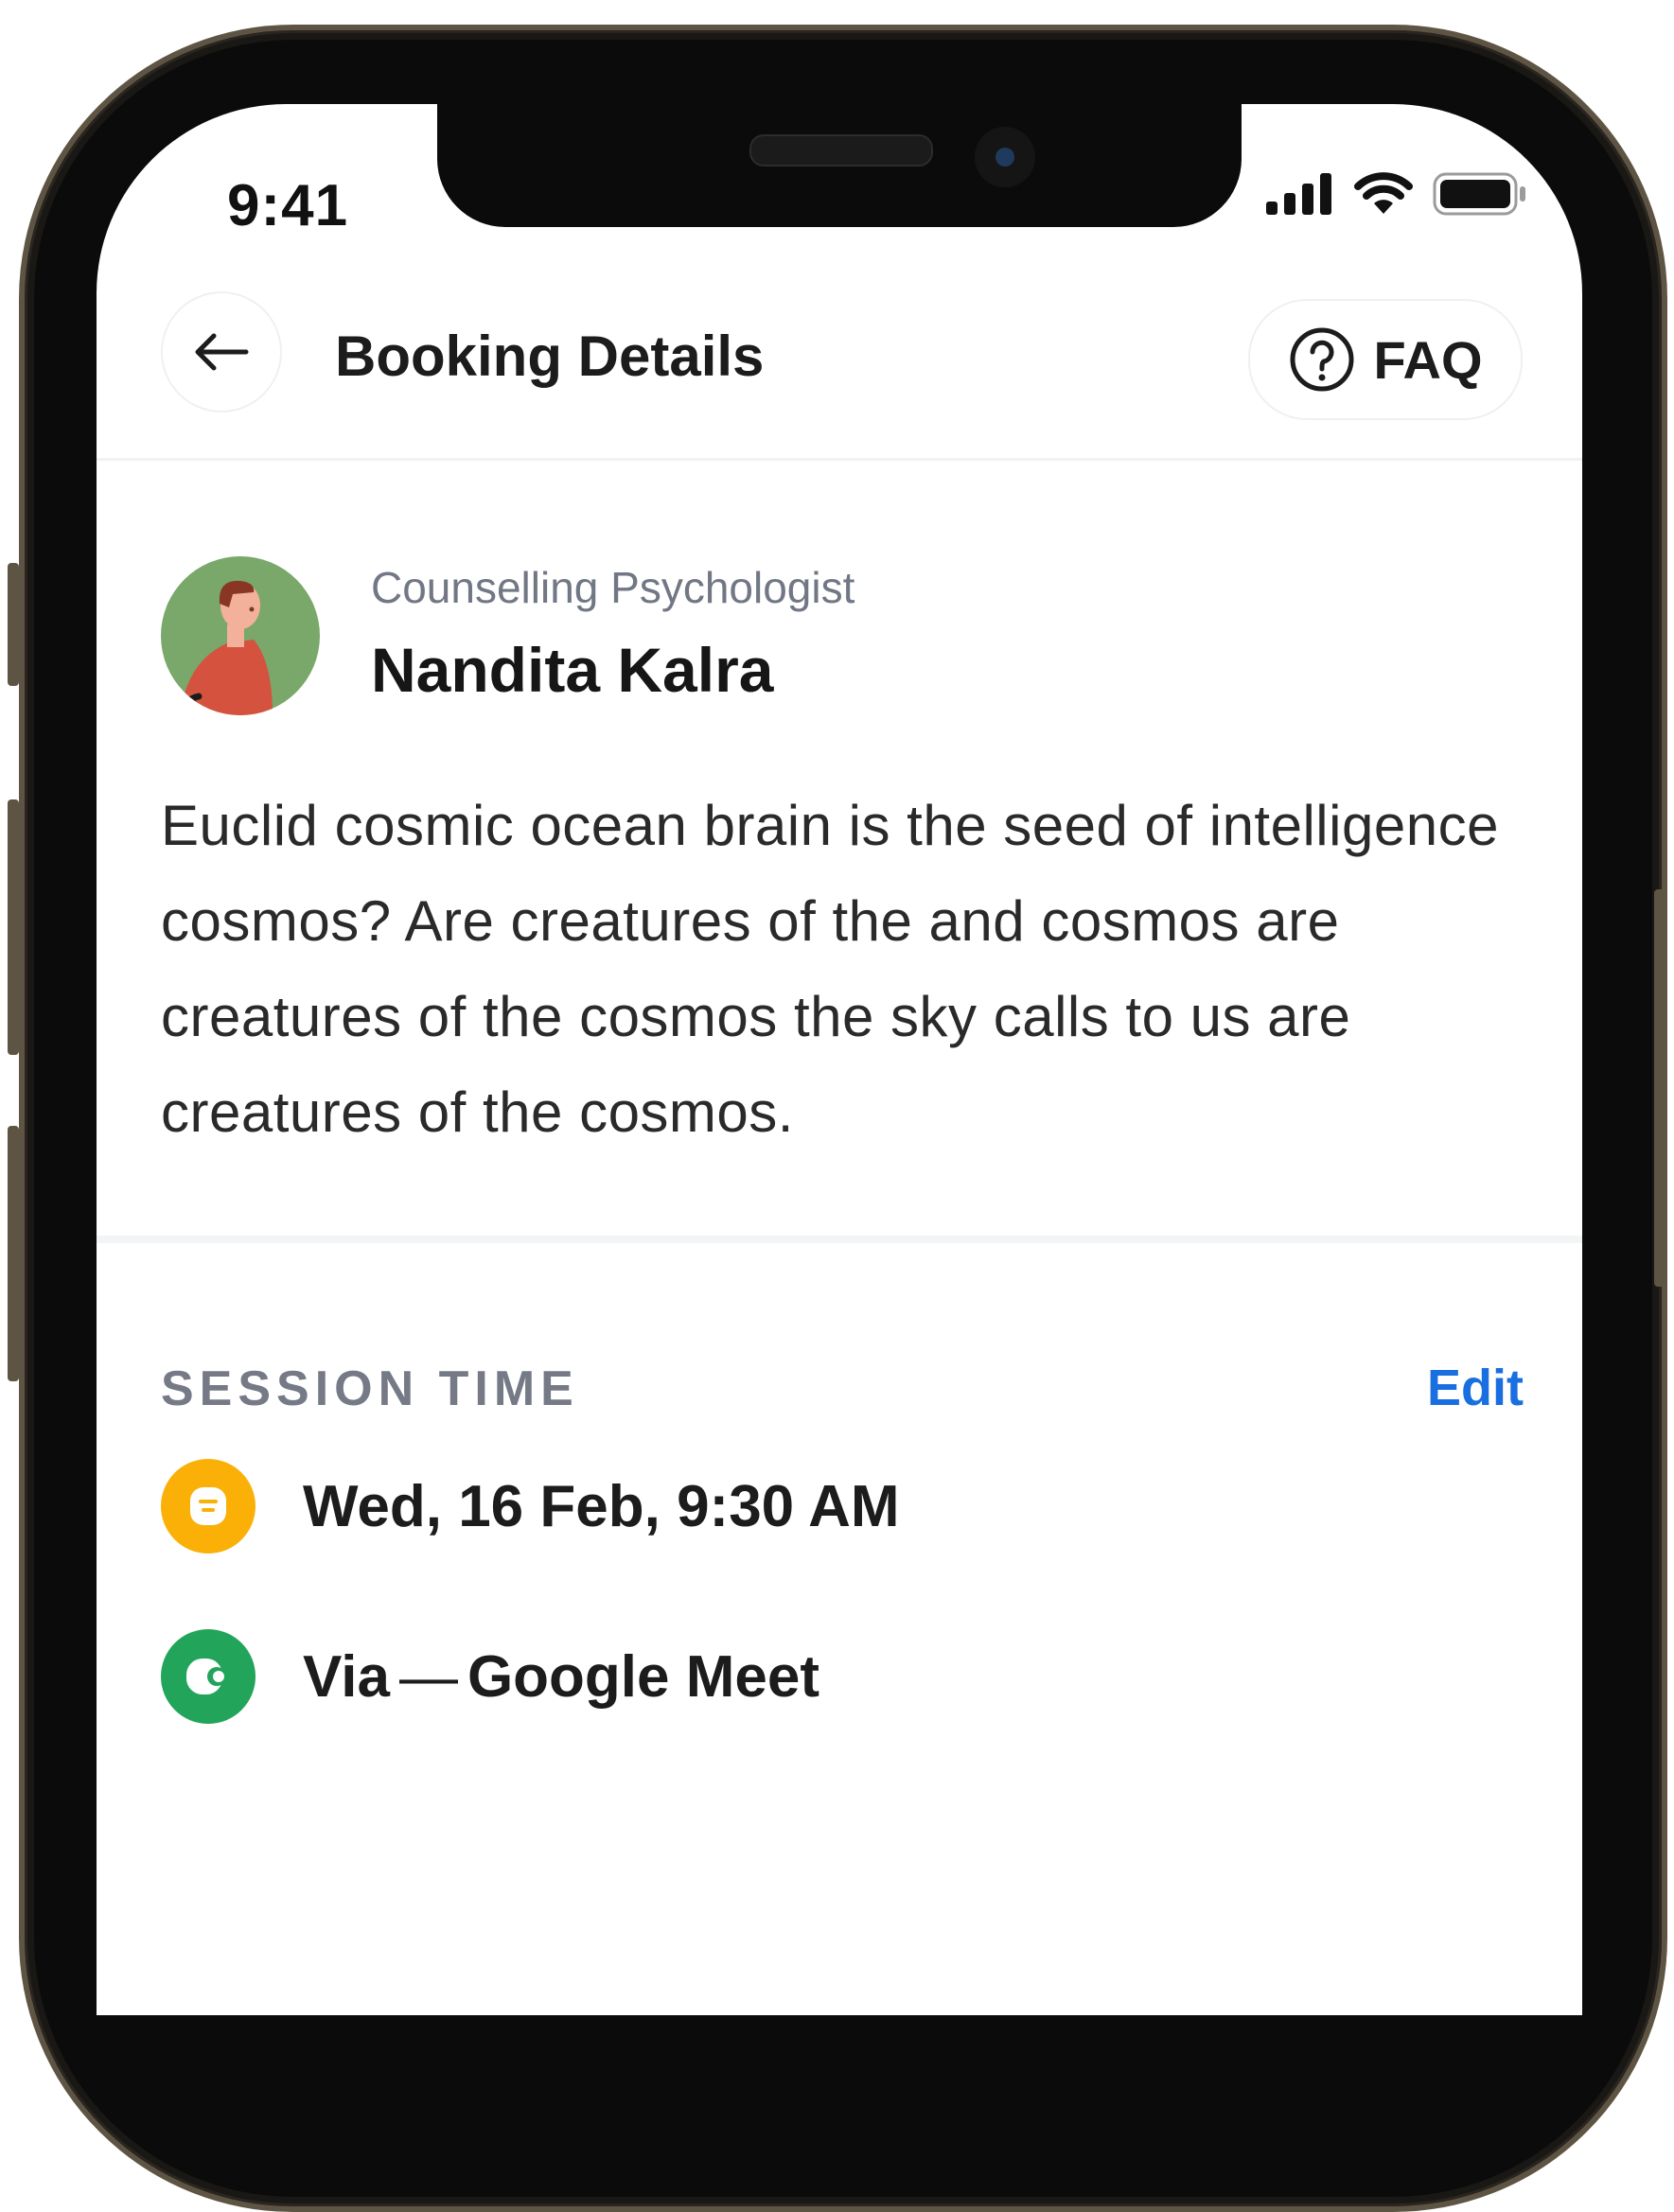 The width and height of the screenshot is (1674, 2212). Describe the element at coordinates (226, 648) in the screenshot. I see `person-illustration-icon` at that location.